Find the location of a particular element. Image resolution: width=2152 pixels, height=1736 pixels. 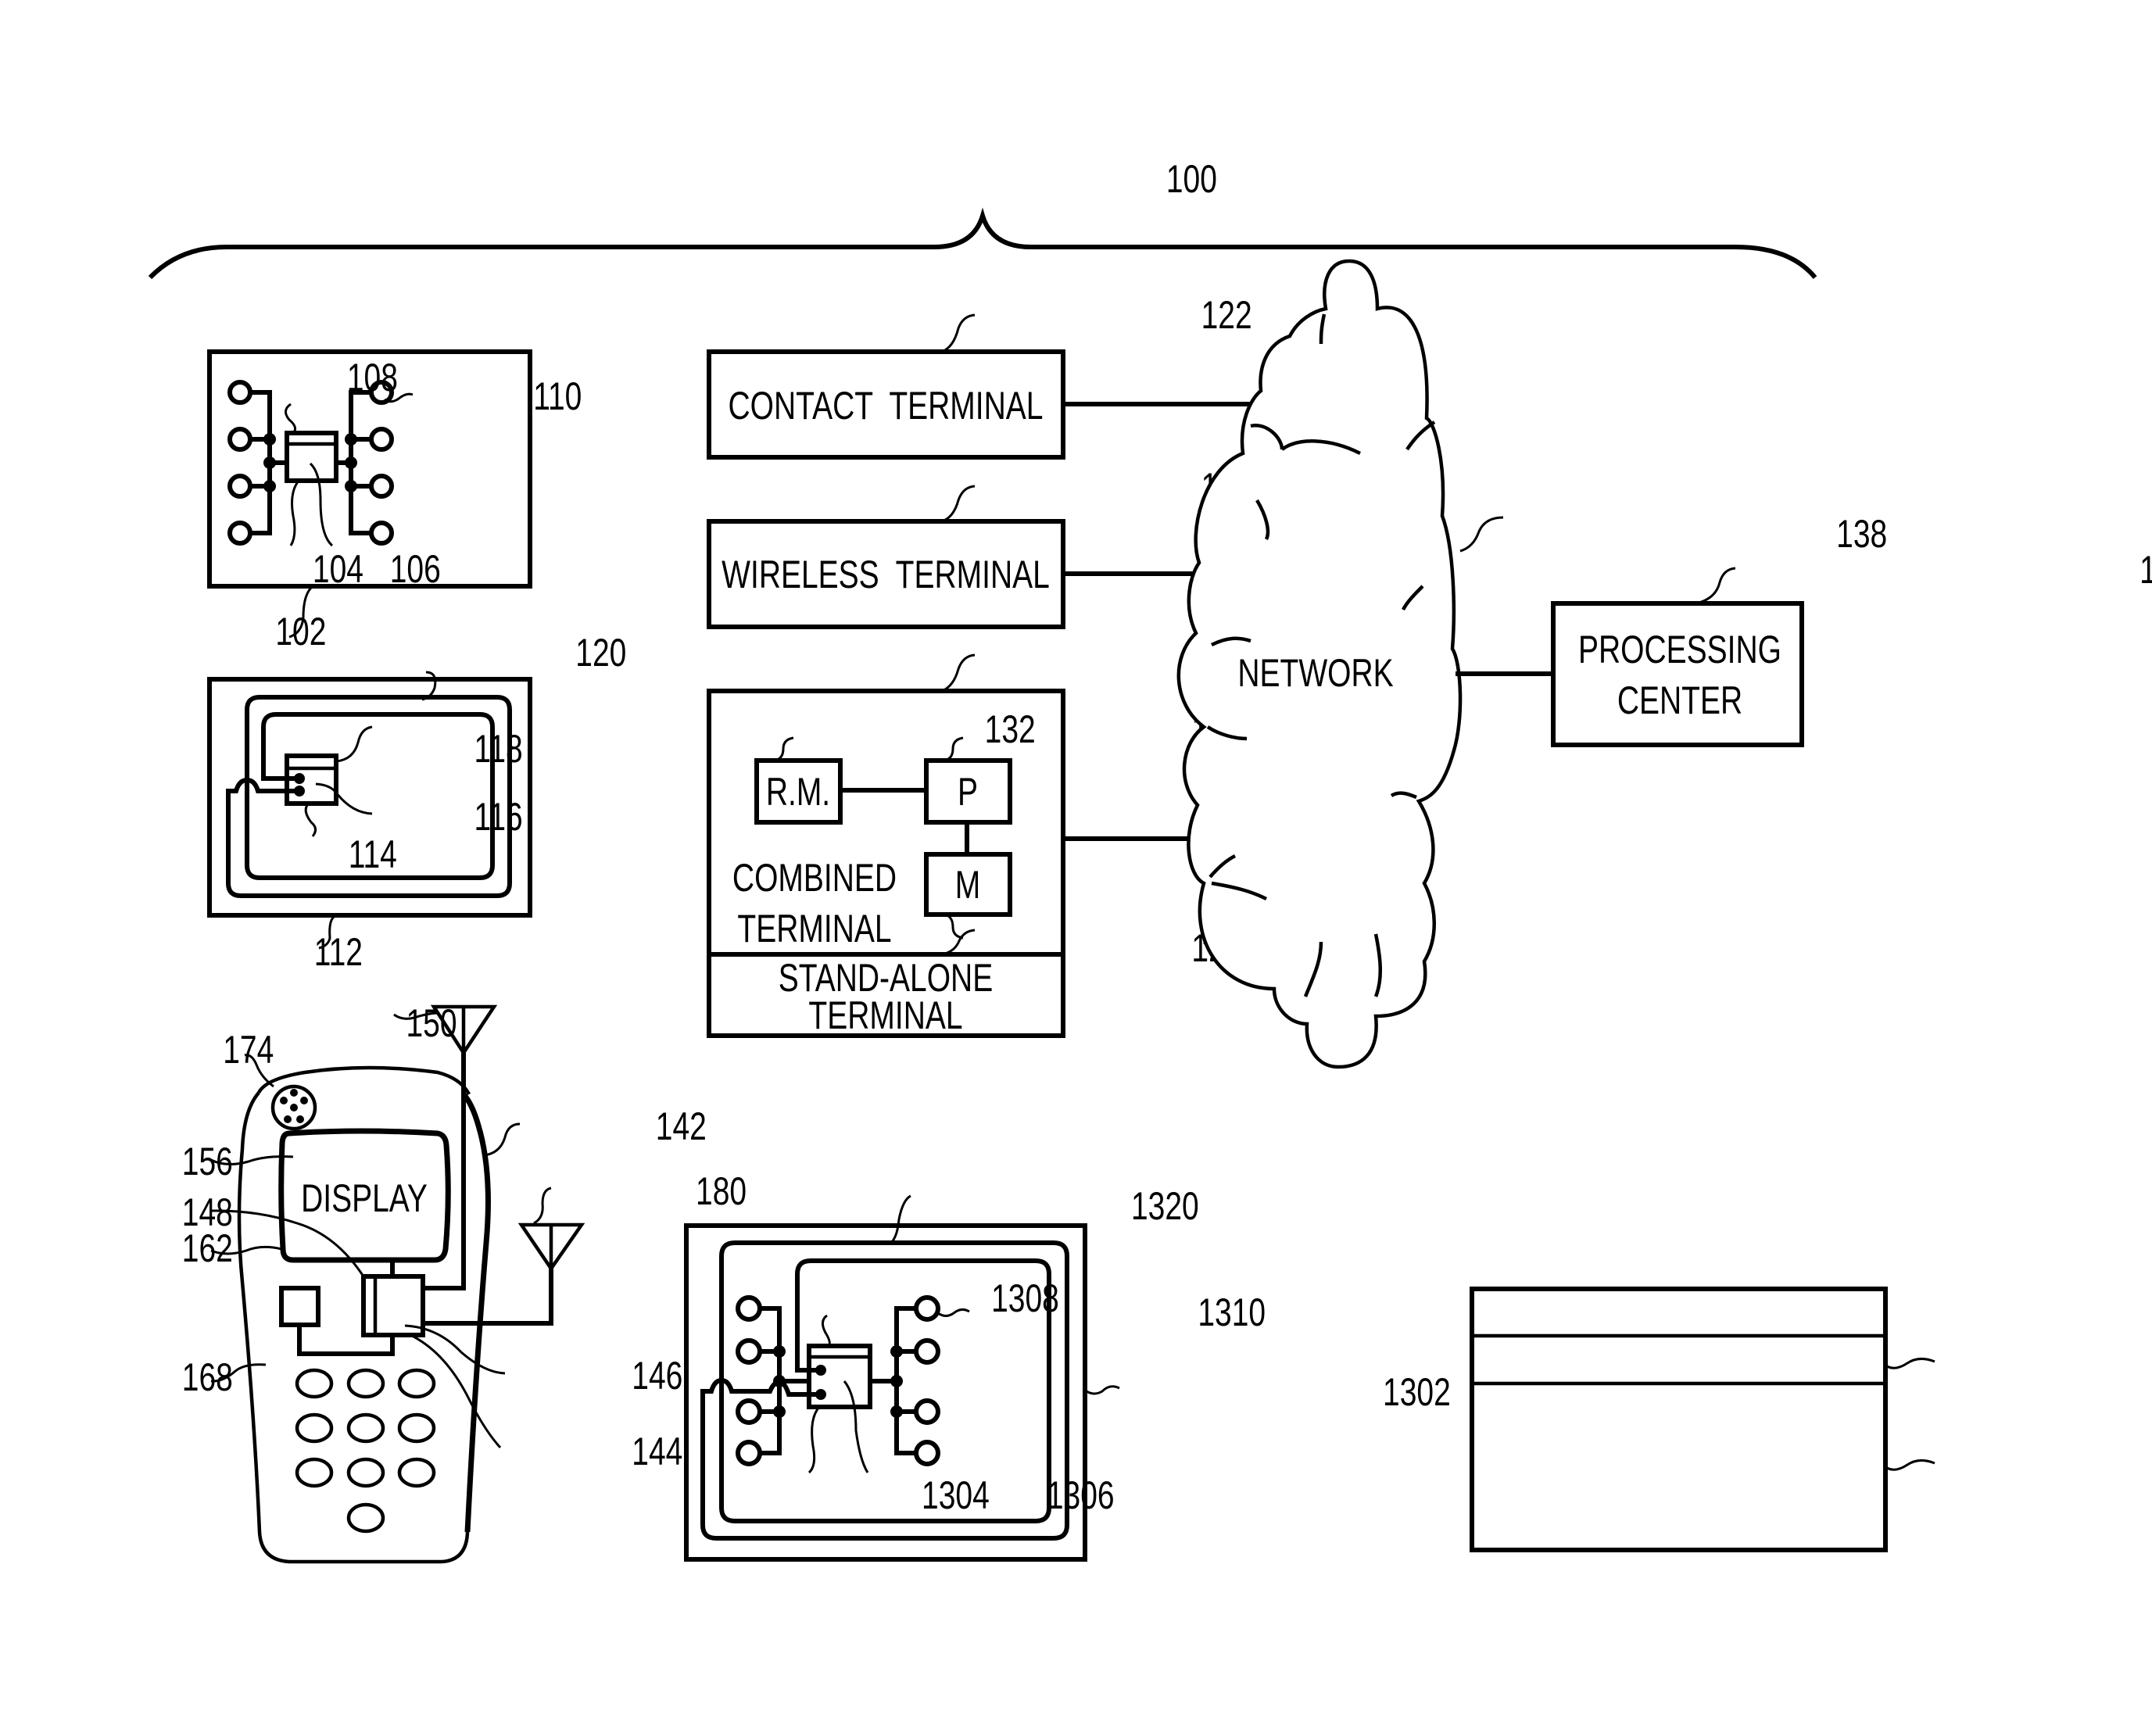

card-ref-1302: 1302 is located at coordinates (1417, 1391).